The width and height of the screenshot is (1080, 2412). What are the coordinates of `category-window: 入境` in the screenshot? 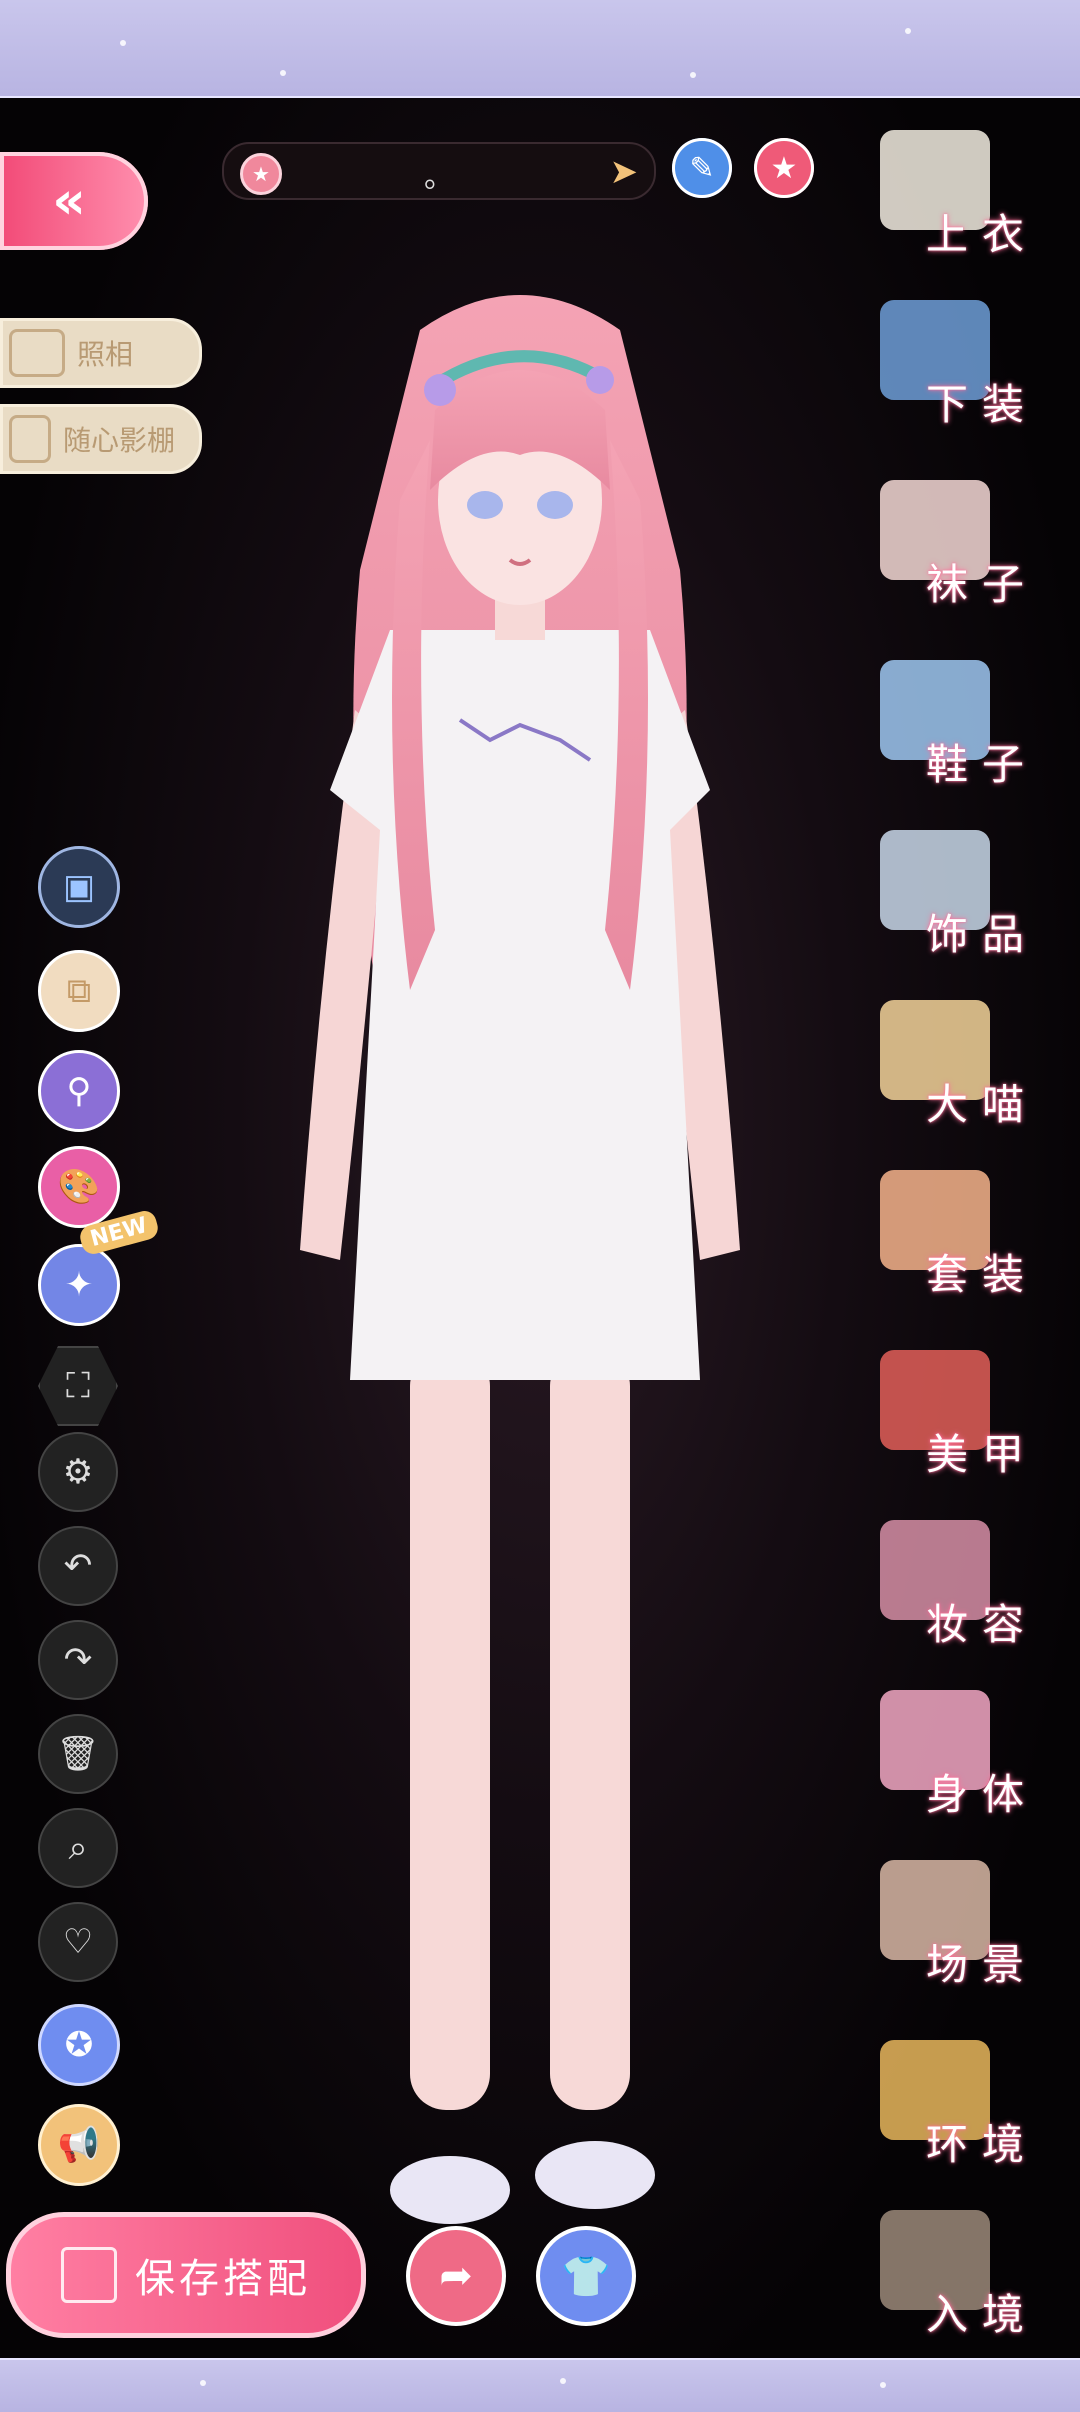 It's located at (970, 2285).